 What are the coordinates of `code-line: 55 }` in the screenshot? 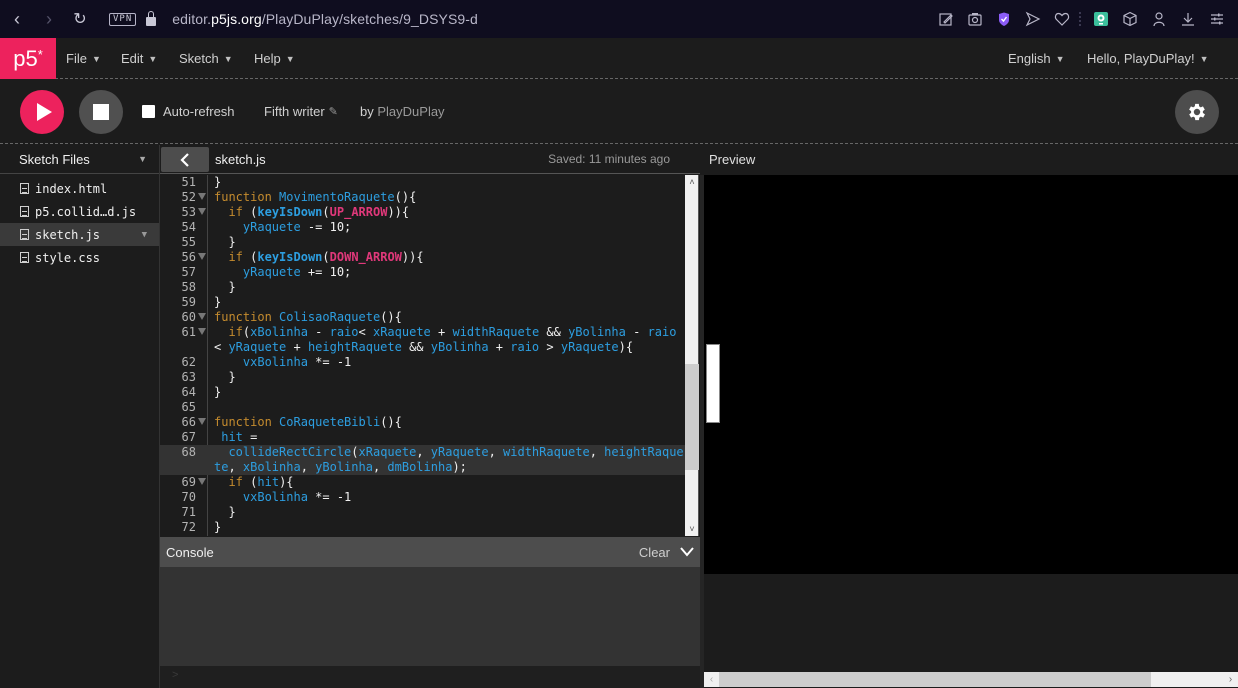 It's located at (422, 242).